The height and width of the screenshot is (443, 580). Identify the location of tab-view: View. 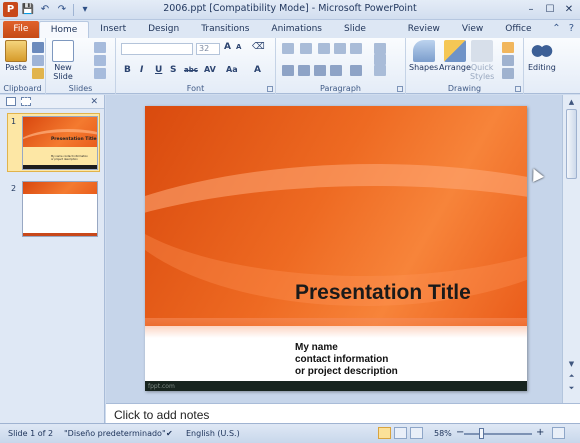
(472, 29).